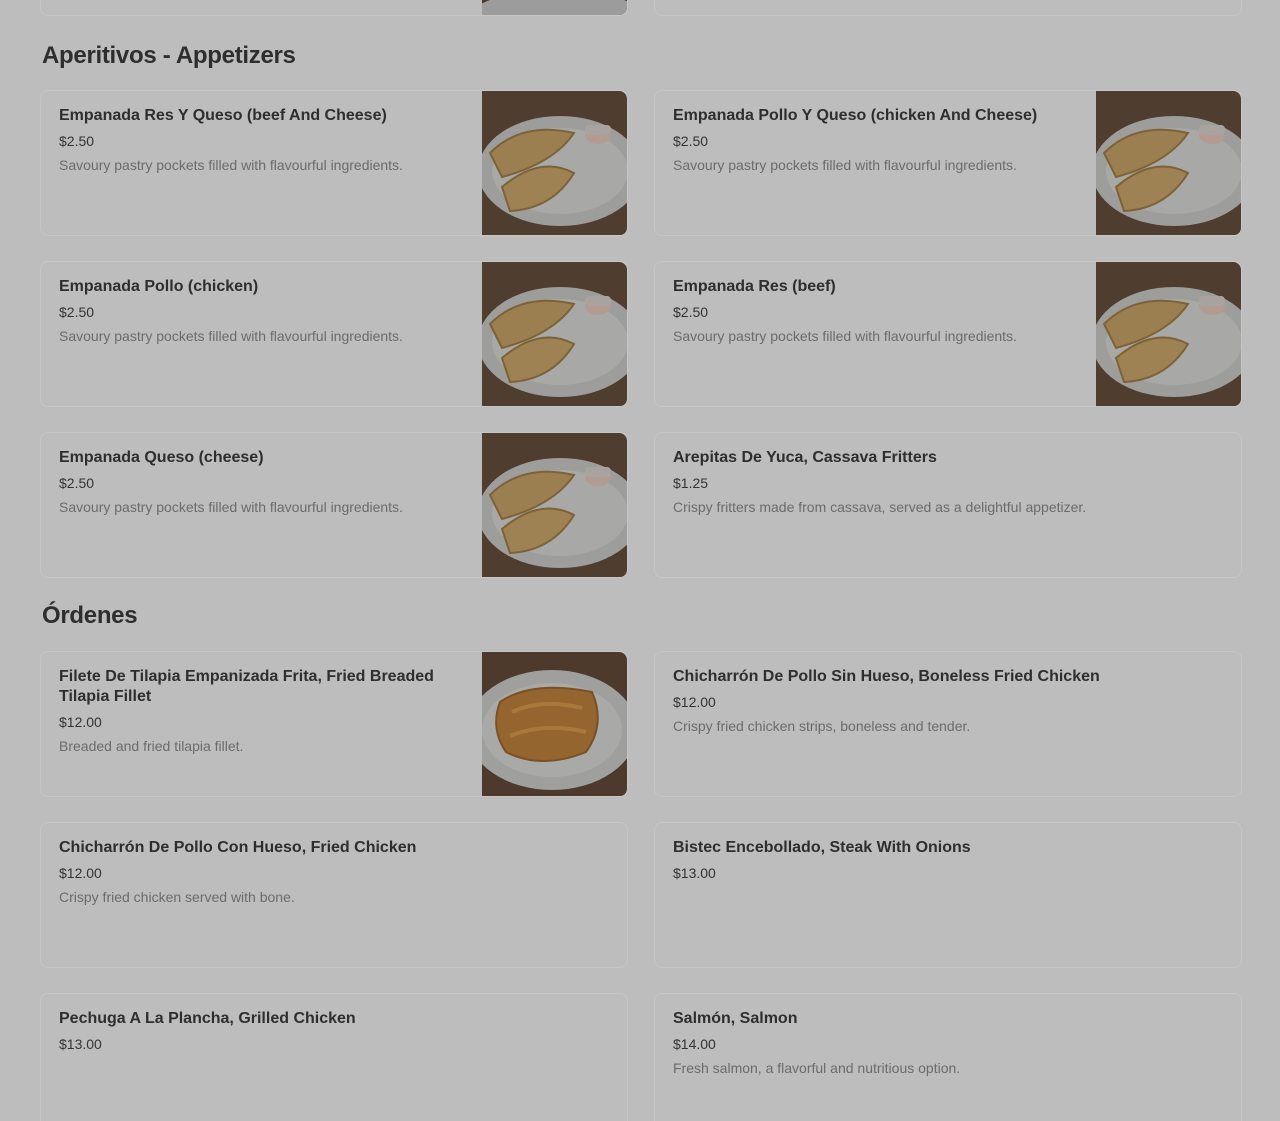 This screenshot has width=1280, height=1121. I want to click on item-description: Breaded and fried tilapia fillet., so click(151, 746).